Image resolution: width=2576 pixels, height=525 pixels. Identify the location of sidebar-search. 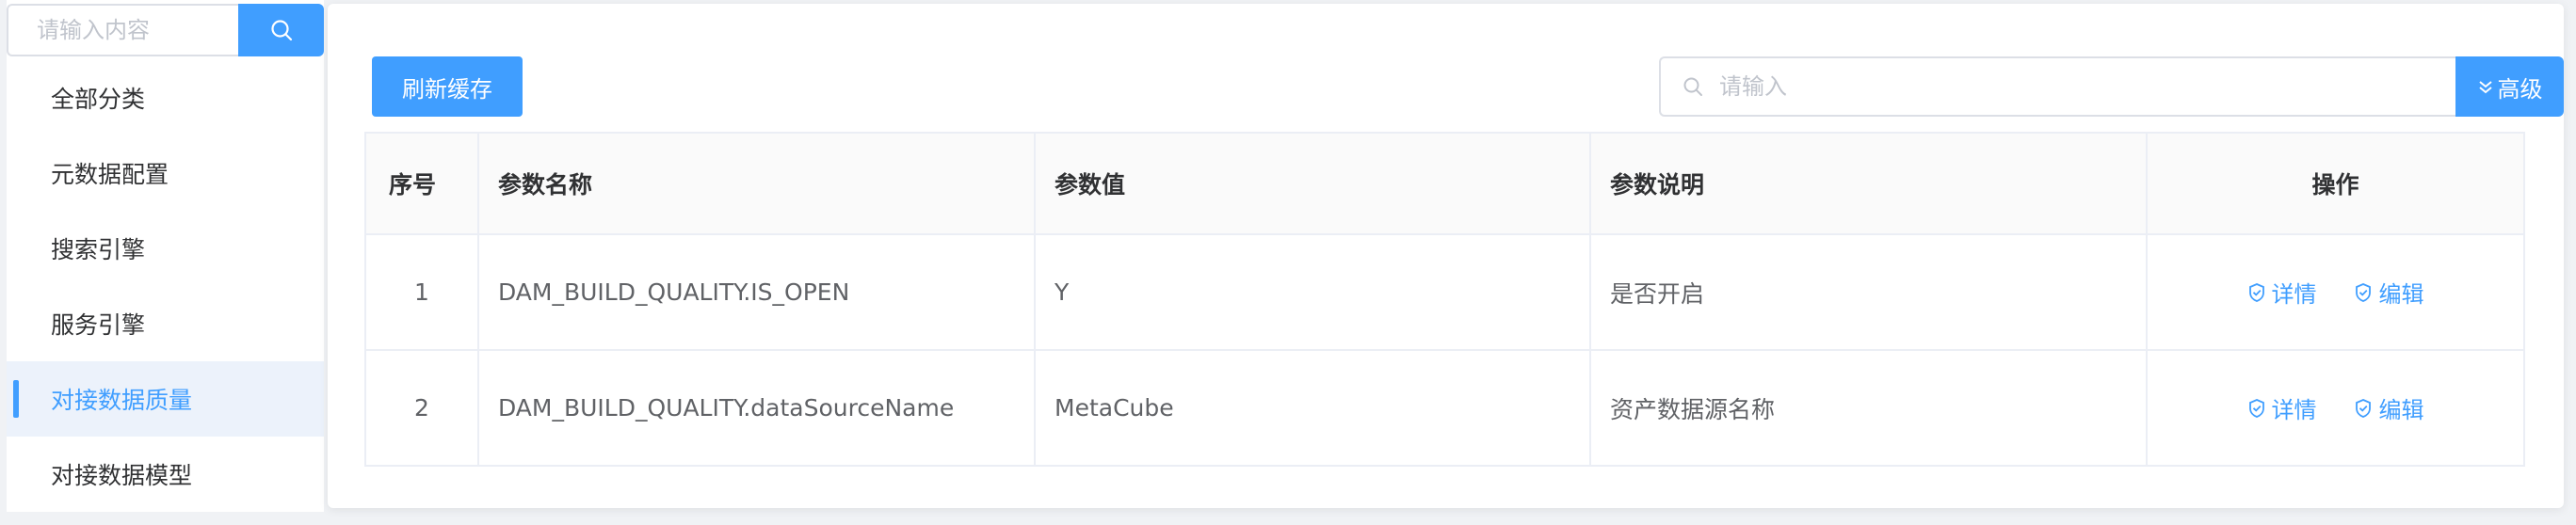
(165, 30).